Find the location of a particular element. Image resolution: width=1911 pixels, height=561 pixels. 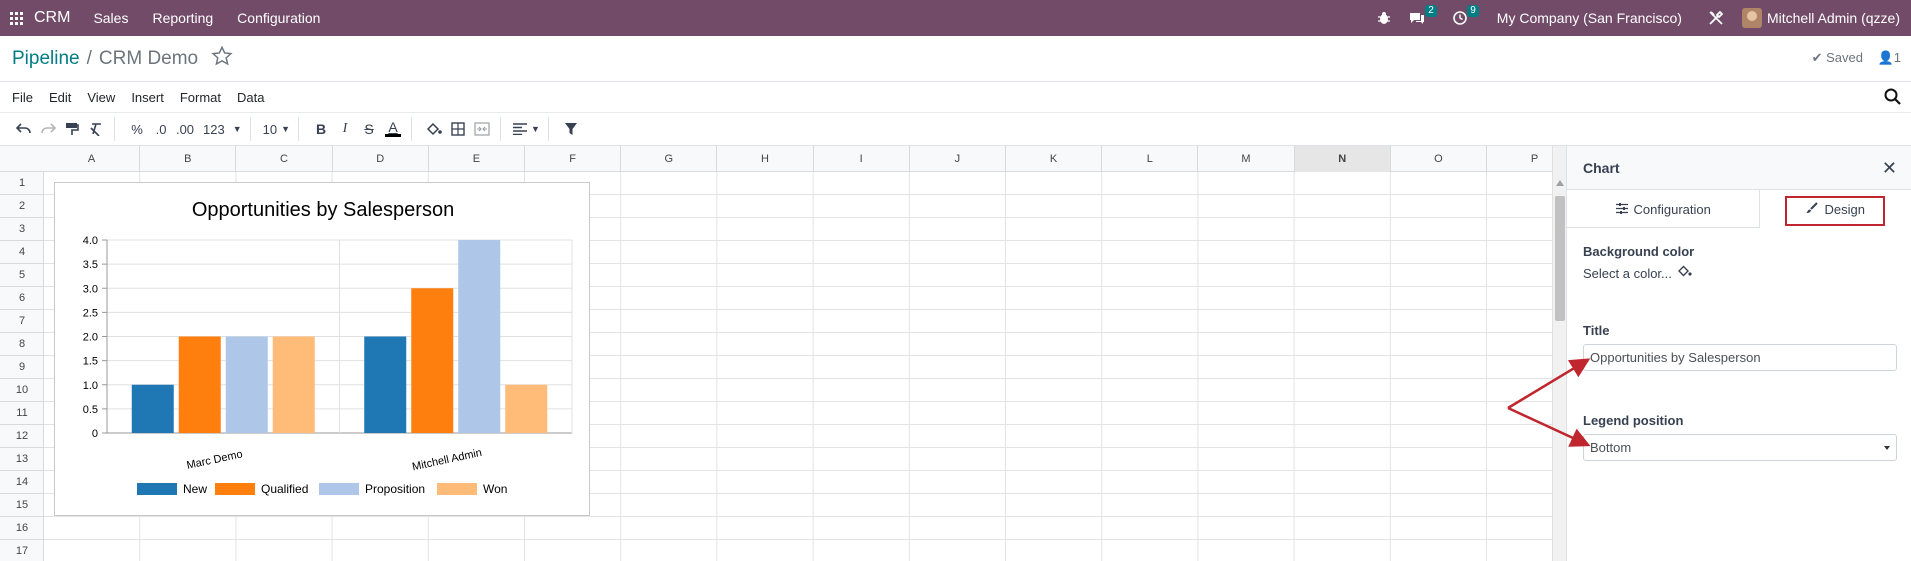

user-icon: 👤 is located at coordinates (1885, 57).